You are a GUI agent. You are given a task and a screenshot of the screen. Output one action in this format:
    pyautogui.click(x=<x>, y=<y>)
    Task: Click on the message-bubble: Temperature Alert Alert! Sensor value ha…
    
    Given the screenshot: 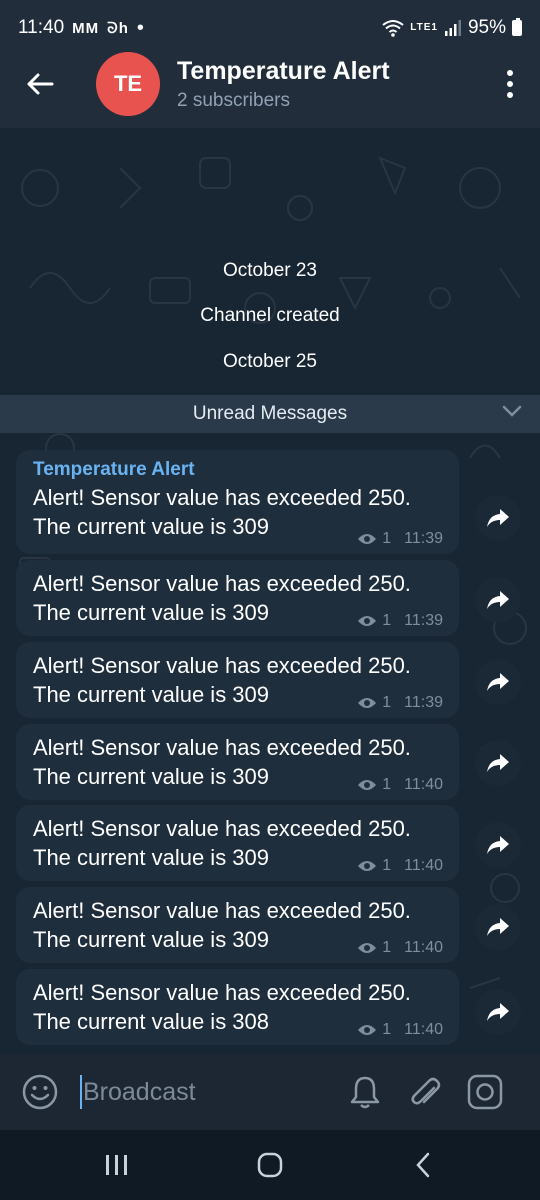 What is the action you would take?
    pyautogui.click(x=237, y=502)
    